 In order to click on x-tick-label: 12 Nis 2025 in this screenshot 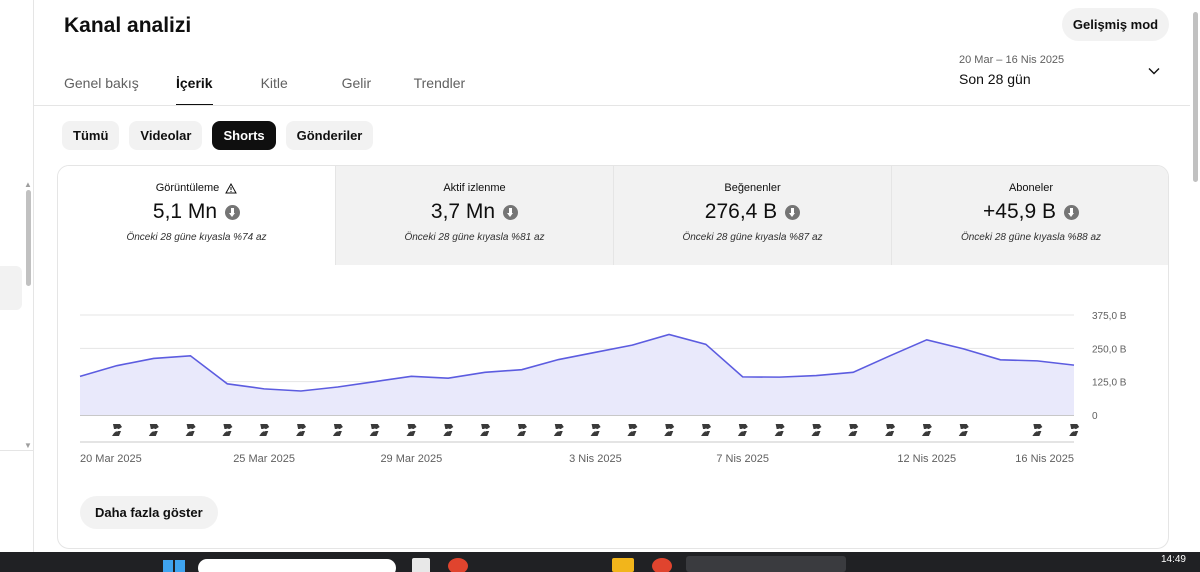, I will do `click(926, 459)`.